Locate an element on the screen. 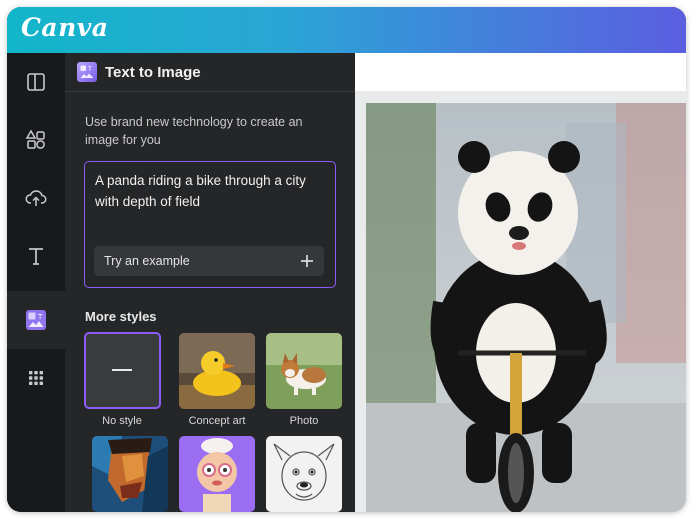  style-label: Concept art is located at coordinates (217, 421).